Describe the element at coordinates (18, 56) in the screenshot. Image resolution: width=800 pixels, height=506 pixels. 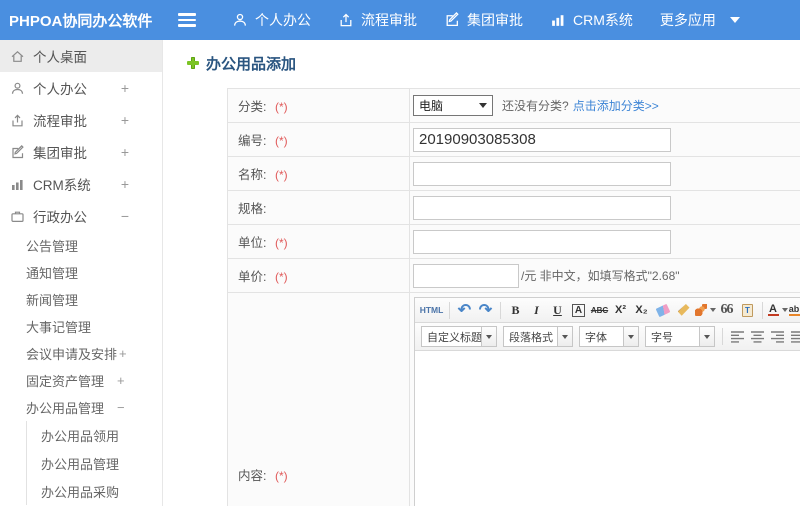
I see `home-icon` at that location.